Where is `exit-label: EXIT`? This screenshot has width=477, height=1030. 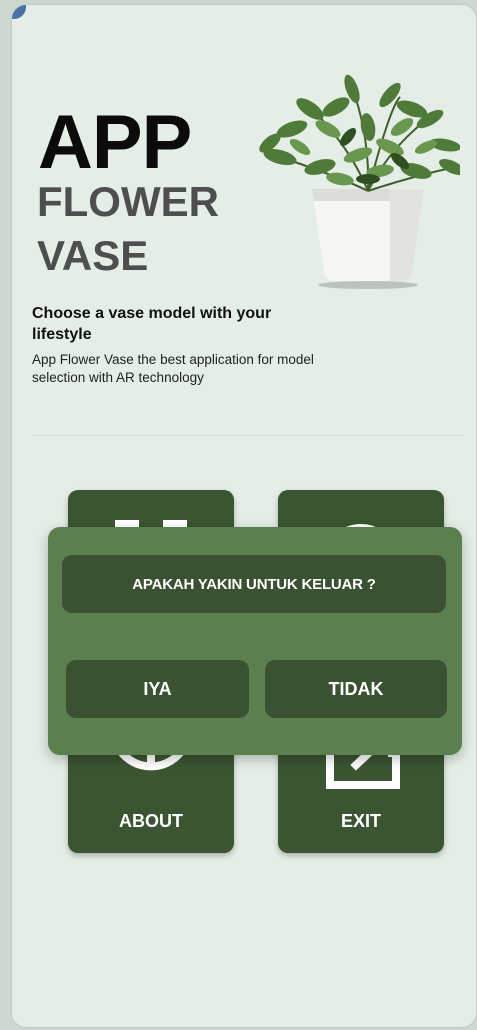
exit-label: EXIT is located at coordinates (360, 821).